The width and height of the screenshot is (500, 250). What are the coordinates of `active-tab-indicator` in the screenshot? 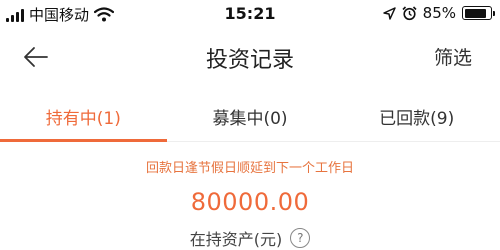 It's located at (83, 140).